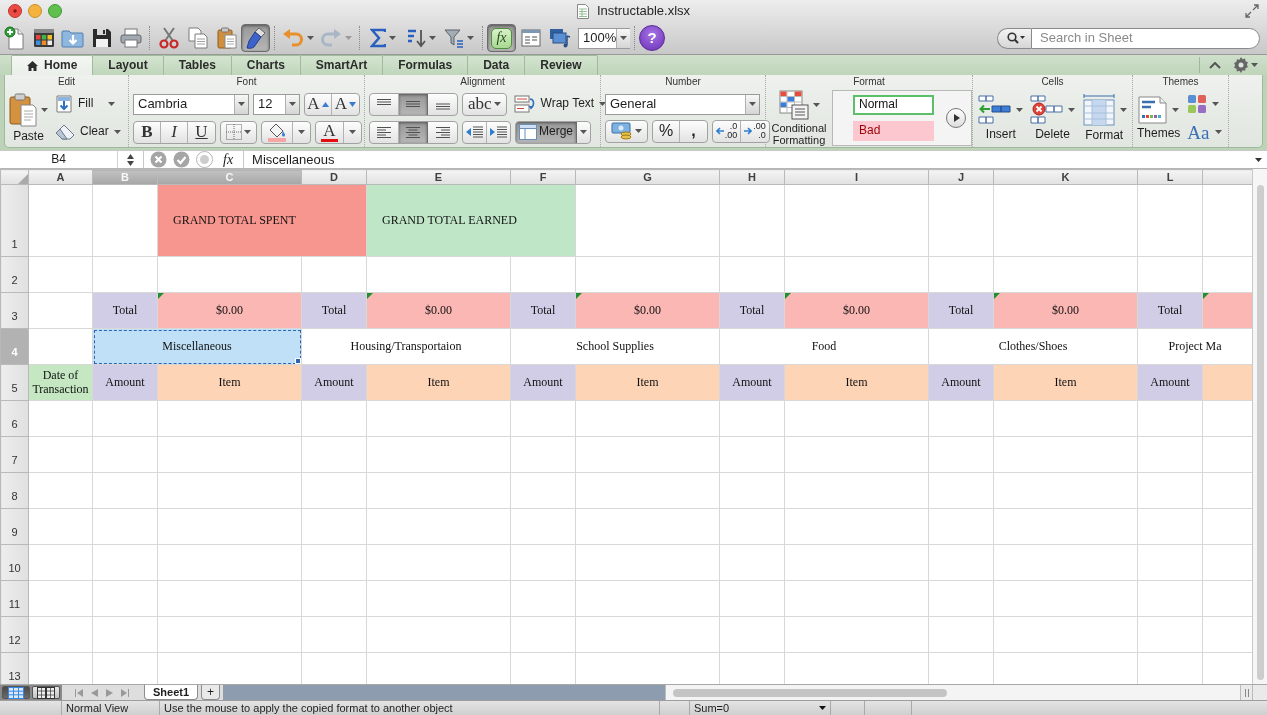 This screenshot has width=1267, height=715. Describe the element at coordinates (1170, 177) in the screenshot. I see `column-header: L` at that location.